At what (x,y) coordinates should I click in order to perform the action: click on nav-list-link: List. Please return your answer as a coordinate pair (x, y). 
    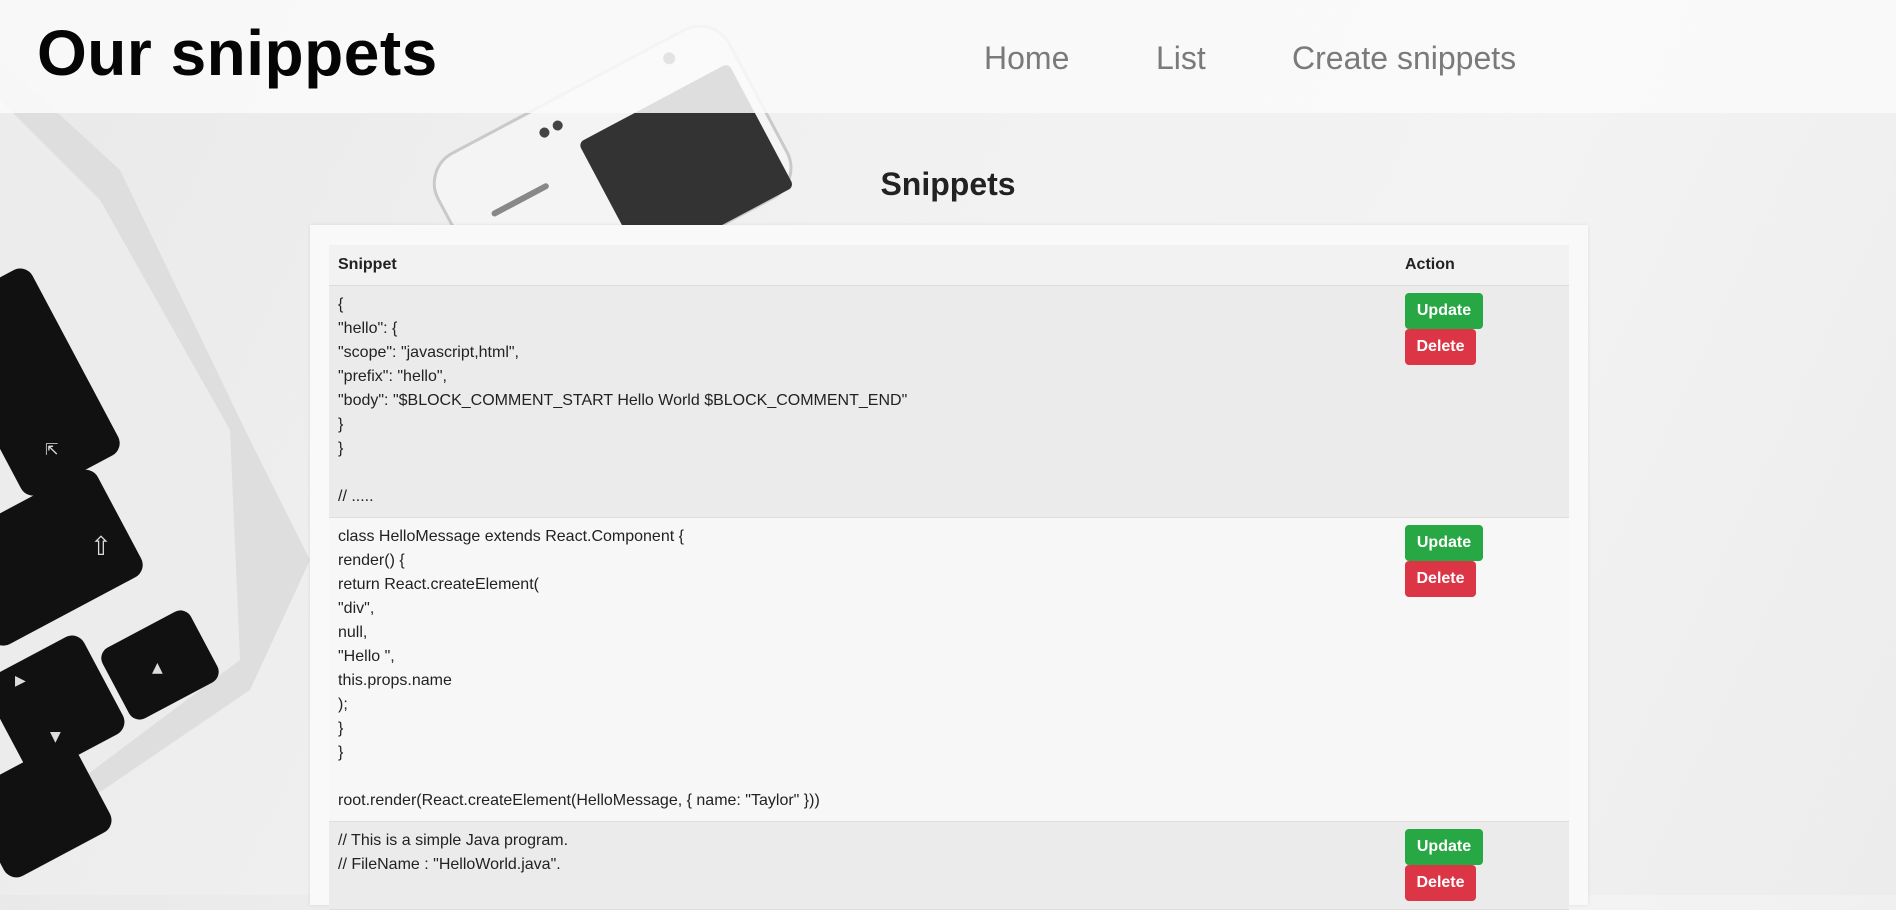
    Looking at the image, I should click on (1181, 58).